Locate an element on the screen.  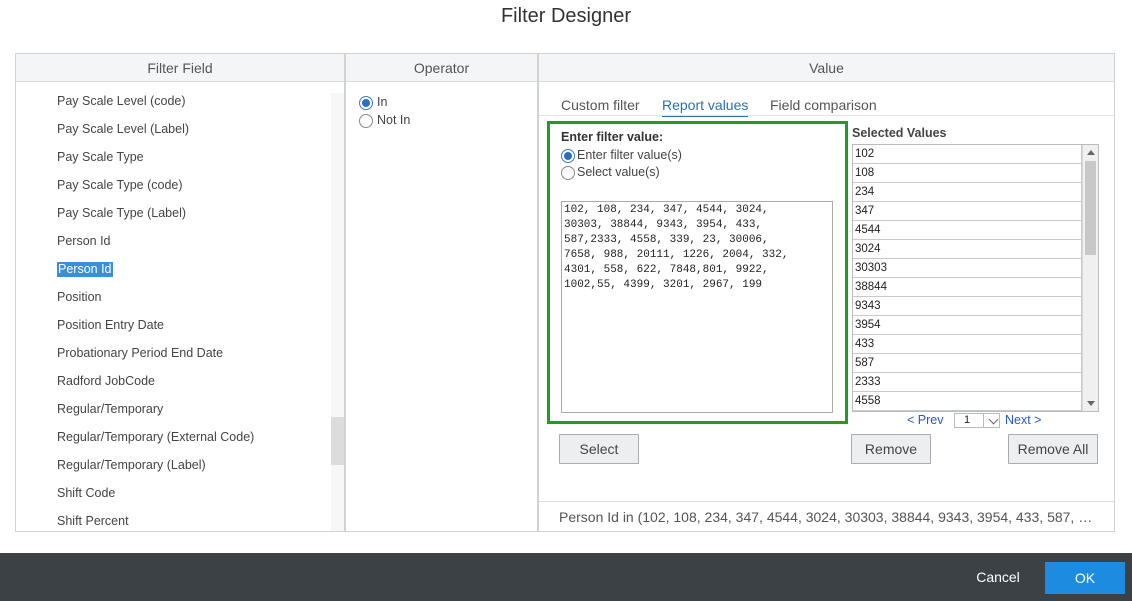
summary-divider is located at coordinates (826, 501).